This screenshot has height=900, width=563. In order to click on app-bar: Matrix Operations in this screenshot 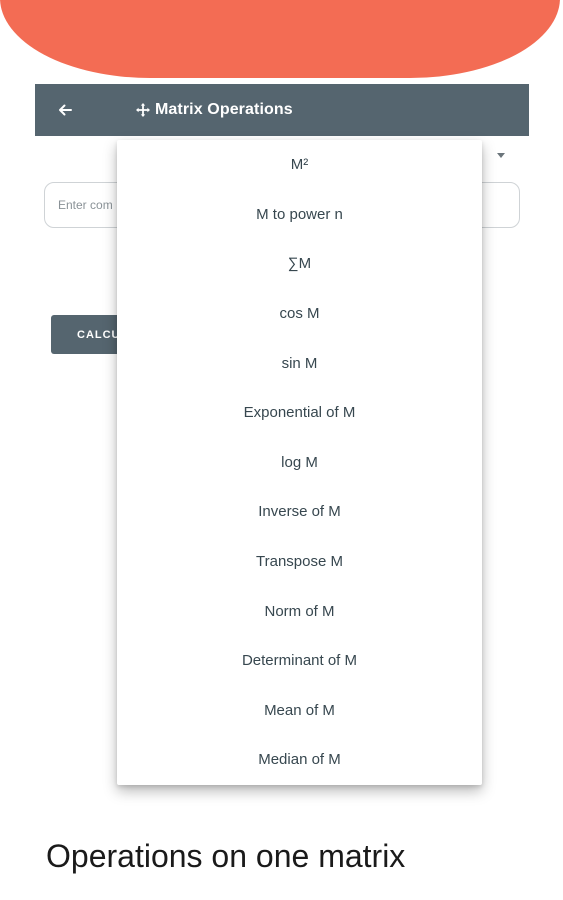, I will do `click(282, 110)`.